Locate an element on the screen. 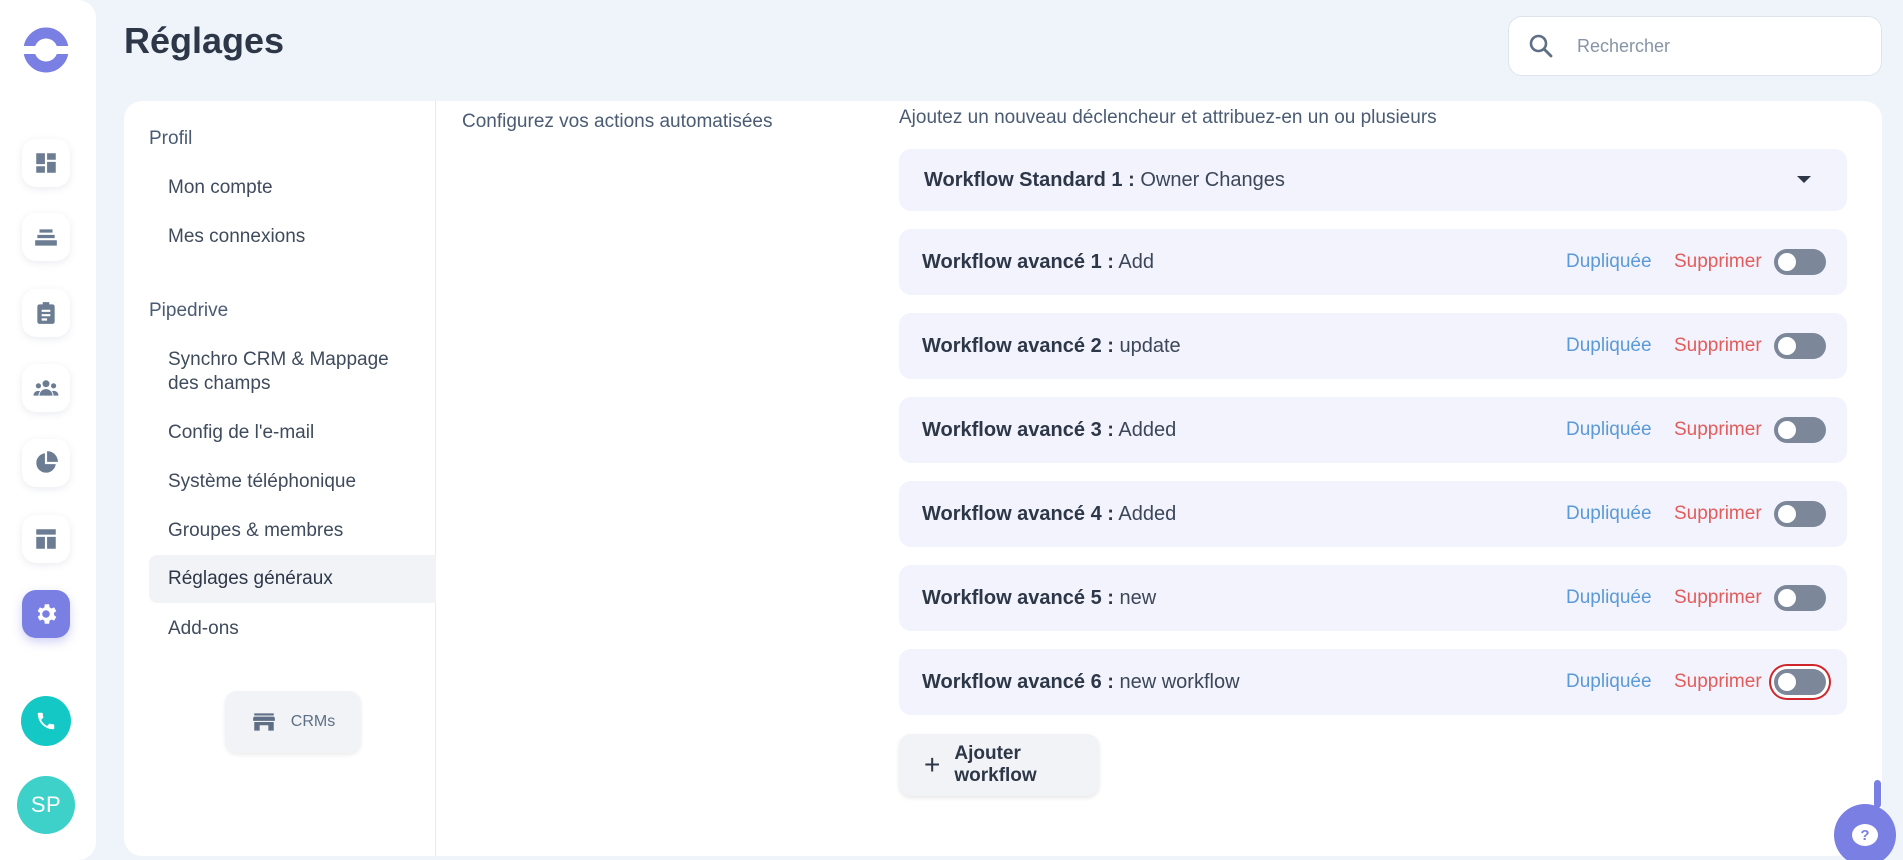  nav-item-my-account: Mon compte is located at coordinates (292, 188).